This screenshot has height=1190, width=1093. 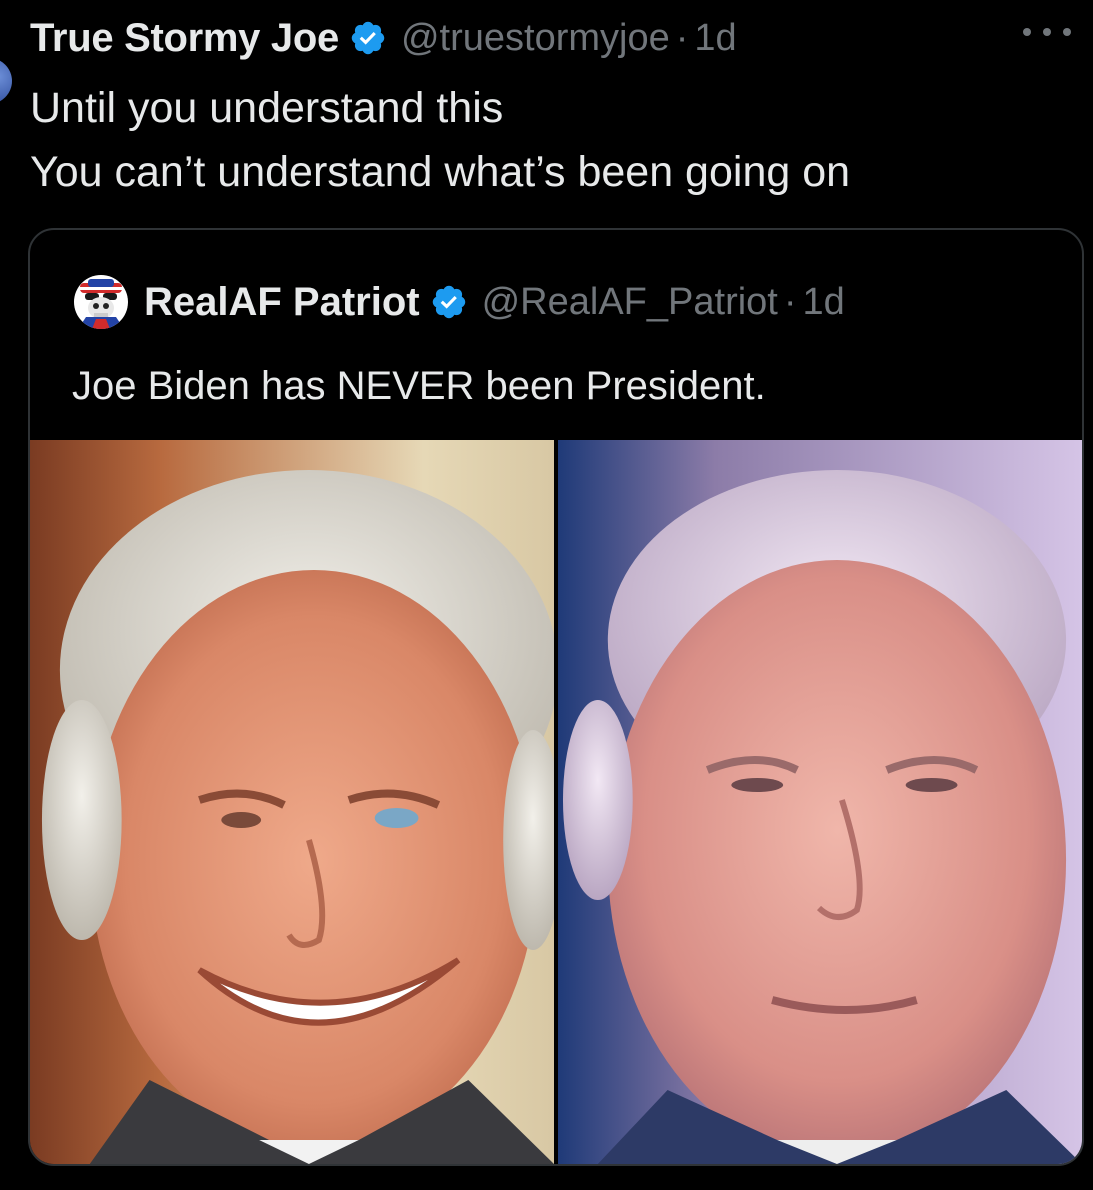 I want to click on quoted-time: 1d, so click(x=824, y=302).